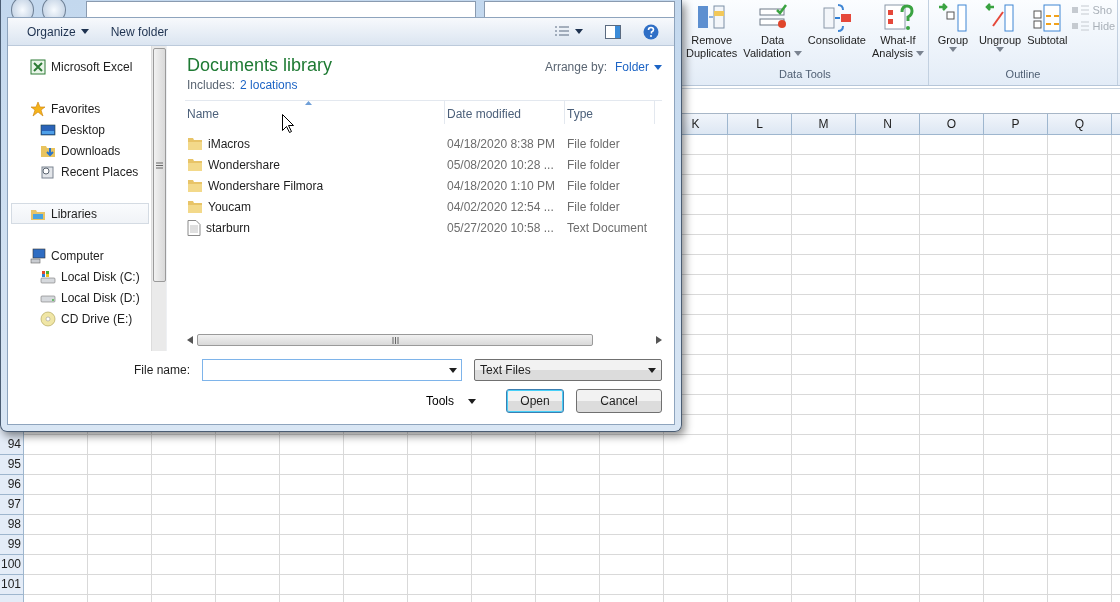  Describe the element at coordinates (1047, 18) in the screenshot. I see `subtotal-icon` at that location.